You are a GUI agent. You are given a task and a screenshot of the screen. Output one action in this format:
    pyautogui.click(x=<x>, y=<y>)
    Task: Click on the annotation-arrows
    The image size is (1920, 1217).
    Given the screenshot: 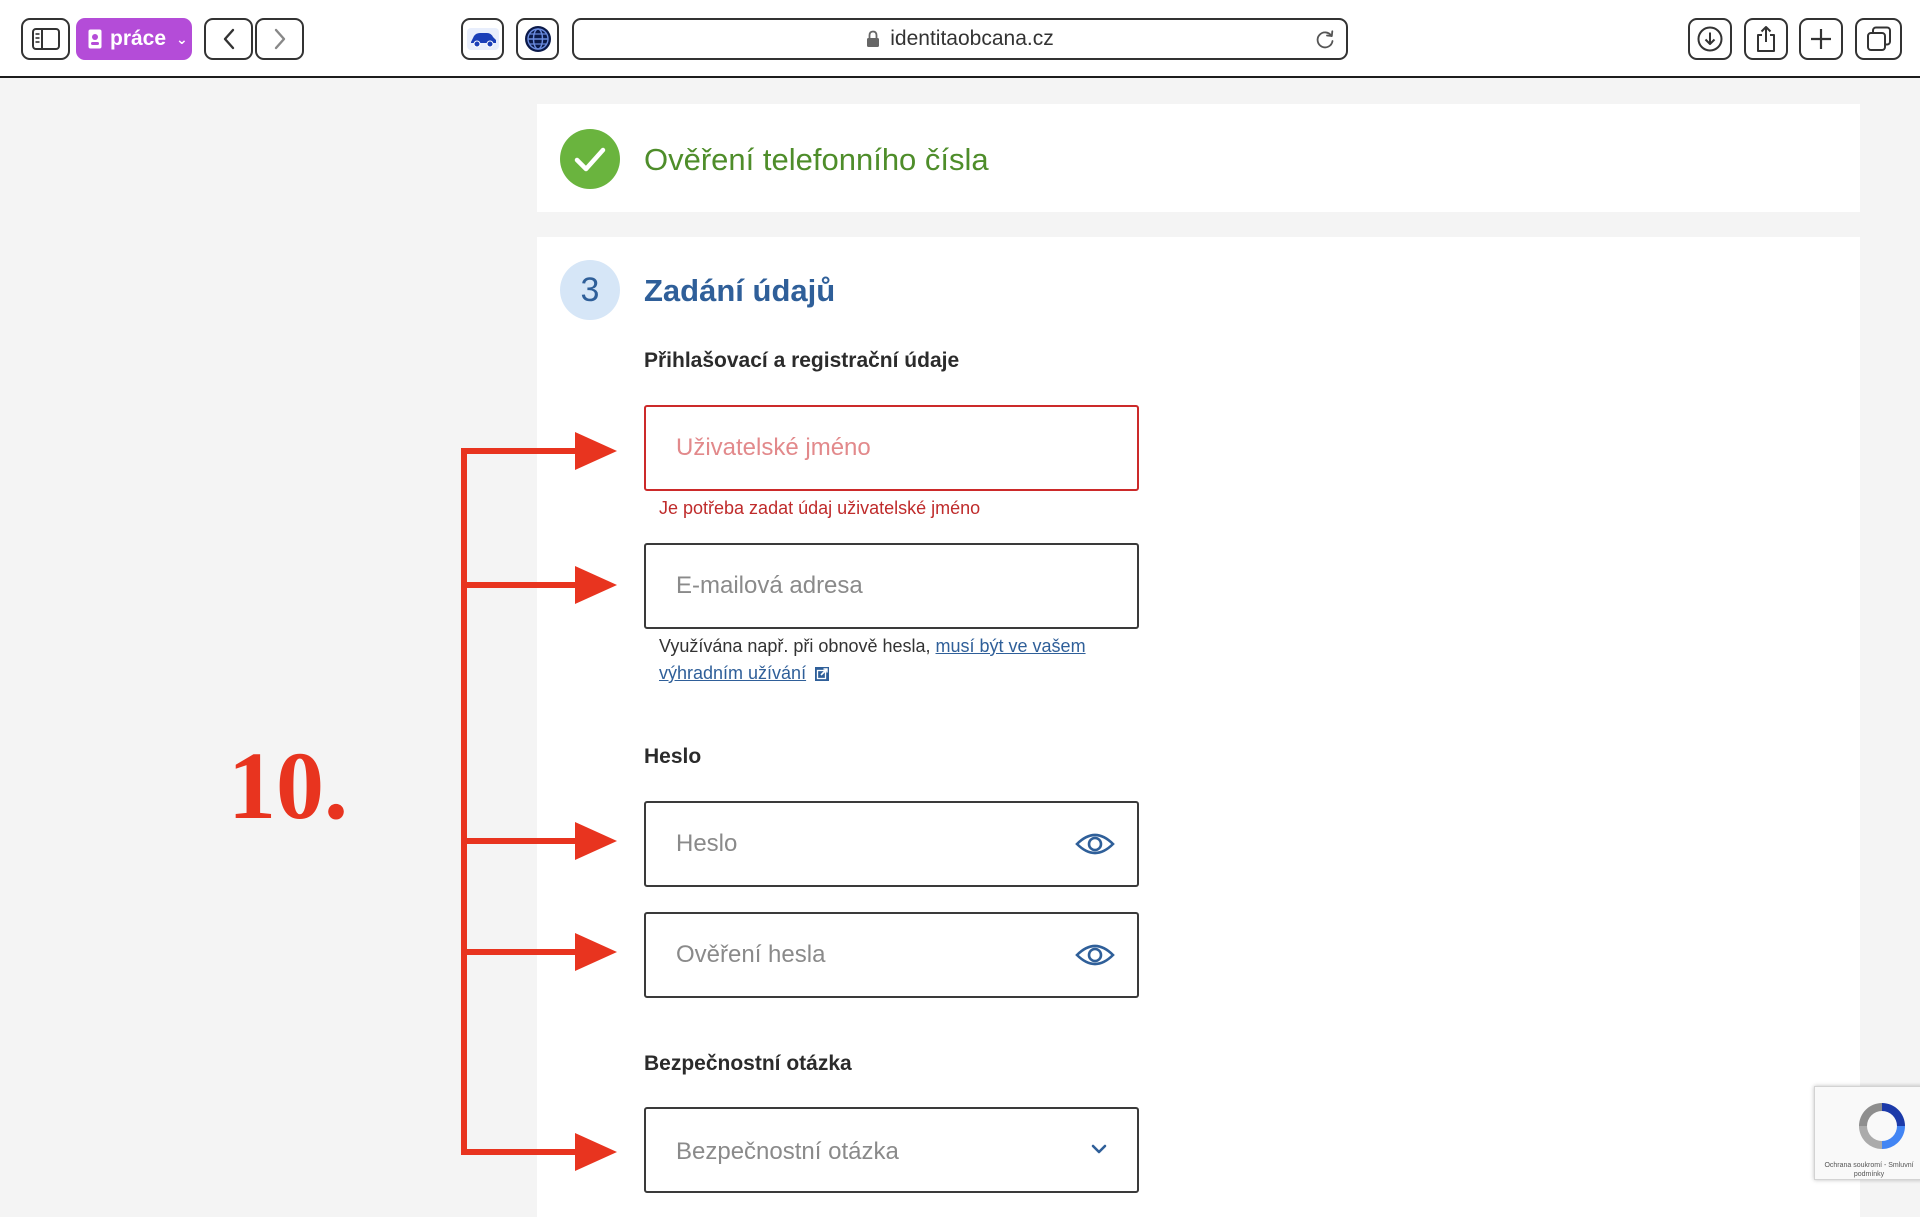 What is the action you would take?
    pyautogui.click(x=539, y=801)
    